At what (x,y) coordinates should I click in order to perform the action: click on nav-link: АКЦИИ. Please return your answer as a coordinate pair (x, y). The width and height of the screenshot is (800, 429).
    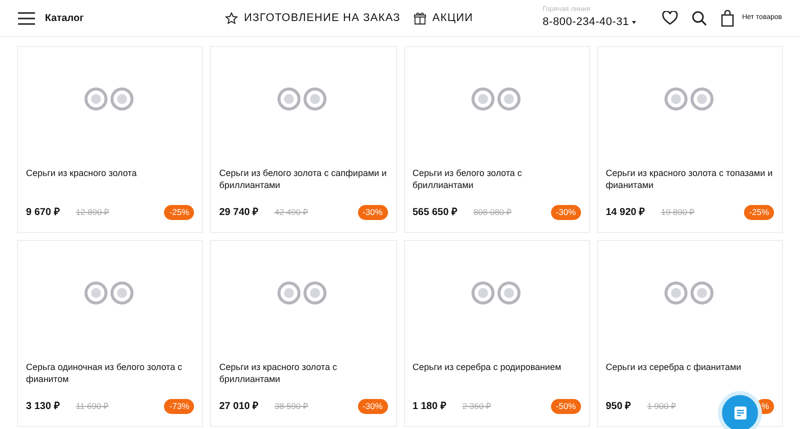
    Looking at the image, I should click on (453, 18).